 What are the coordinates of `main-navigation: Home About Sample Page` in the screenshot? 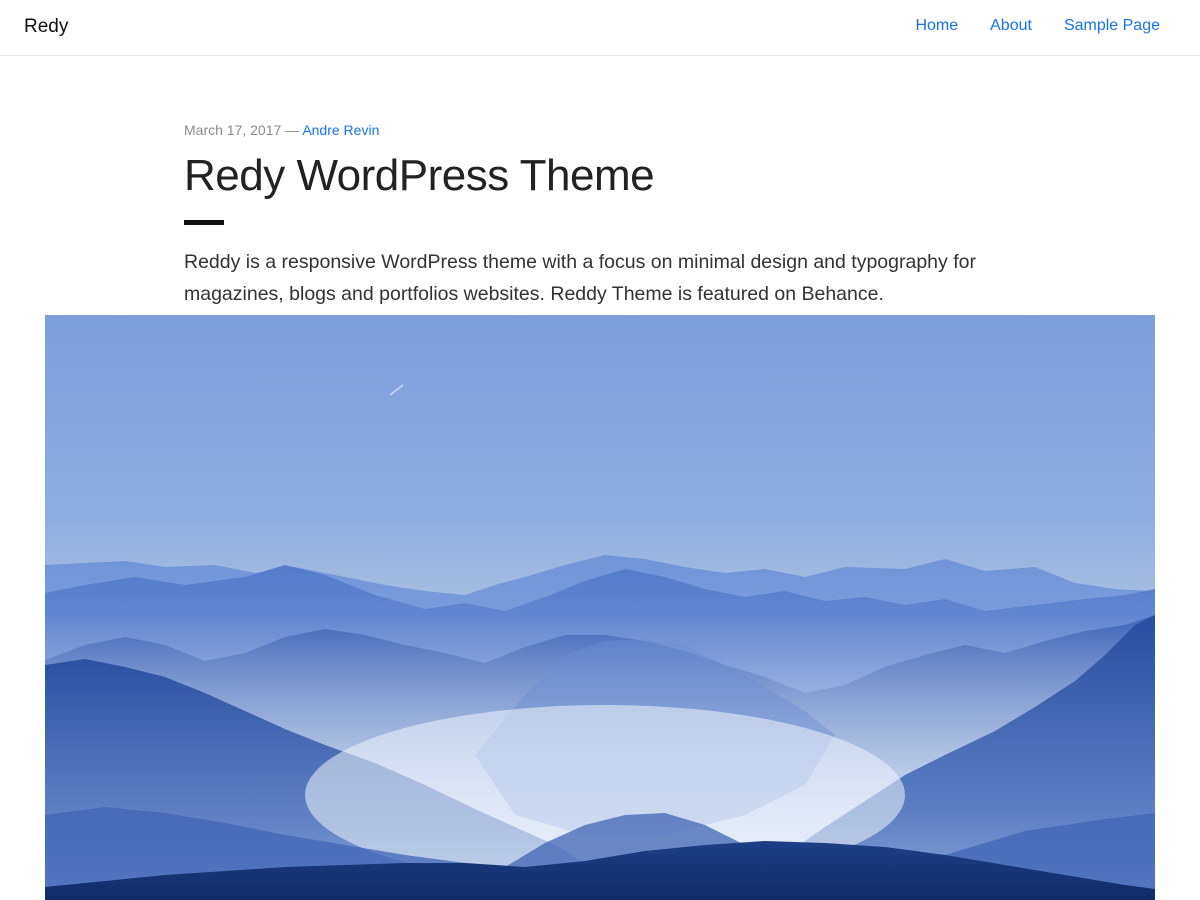 It's located at (1037, 26).